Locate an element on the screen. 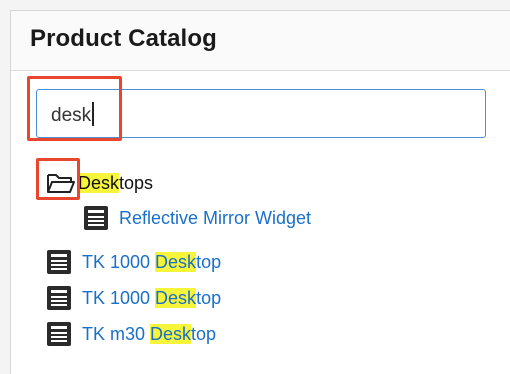  tree-folder-label: Desktops is located at coordinates (116, 182).